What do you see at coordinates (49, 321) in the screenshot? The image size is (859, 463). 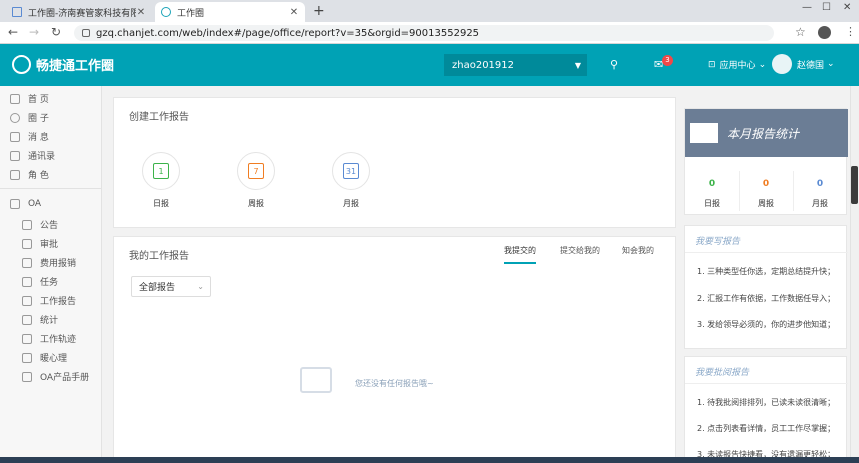 I see `sidebar-item-label: 统计` at bounding box center [49, 321].